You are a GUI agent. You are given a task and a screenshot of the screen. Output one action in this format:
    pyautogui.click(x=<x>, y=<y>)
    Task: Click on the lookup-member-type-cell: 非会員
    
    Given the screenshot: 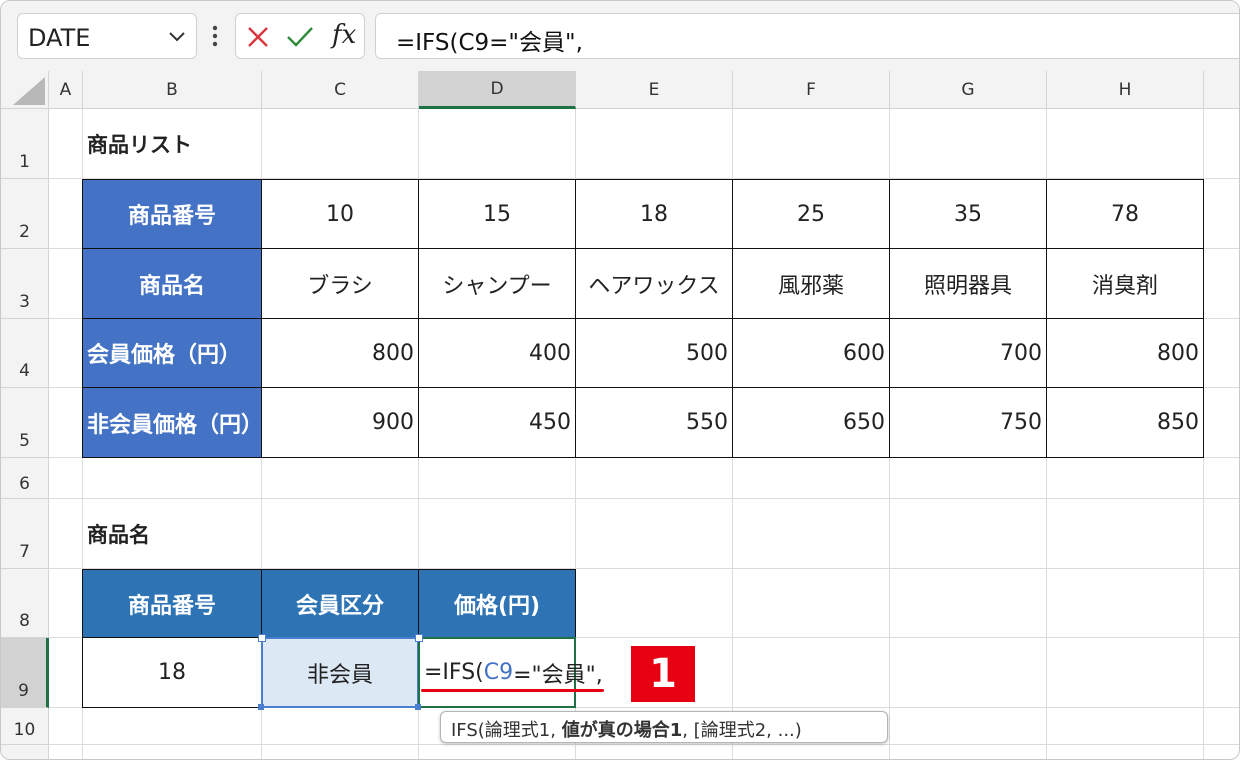 What is the action you would take?
    pyautogui.click(x=340, y=672)
    